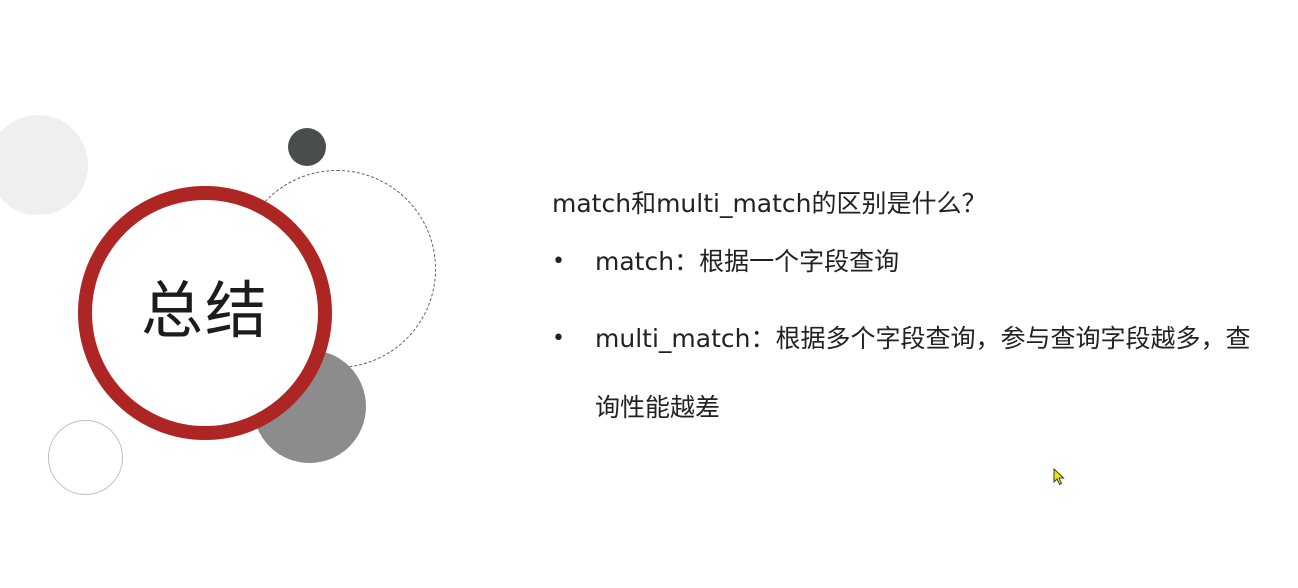  What do you see at coordinates (1059, 477) in the screenshot?
I see `mouse-pointer-icon` at bounding box center [1059, 477].